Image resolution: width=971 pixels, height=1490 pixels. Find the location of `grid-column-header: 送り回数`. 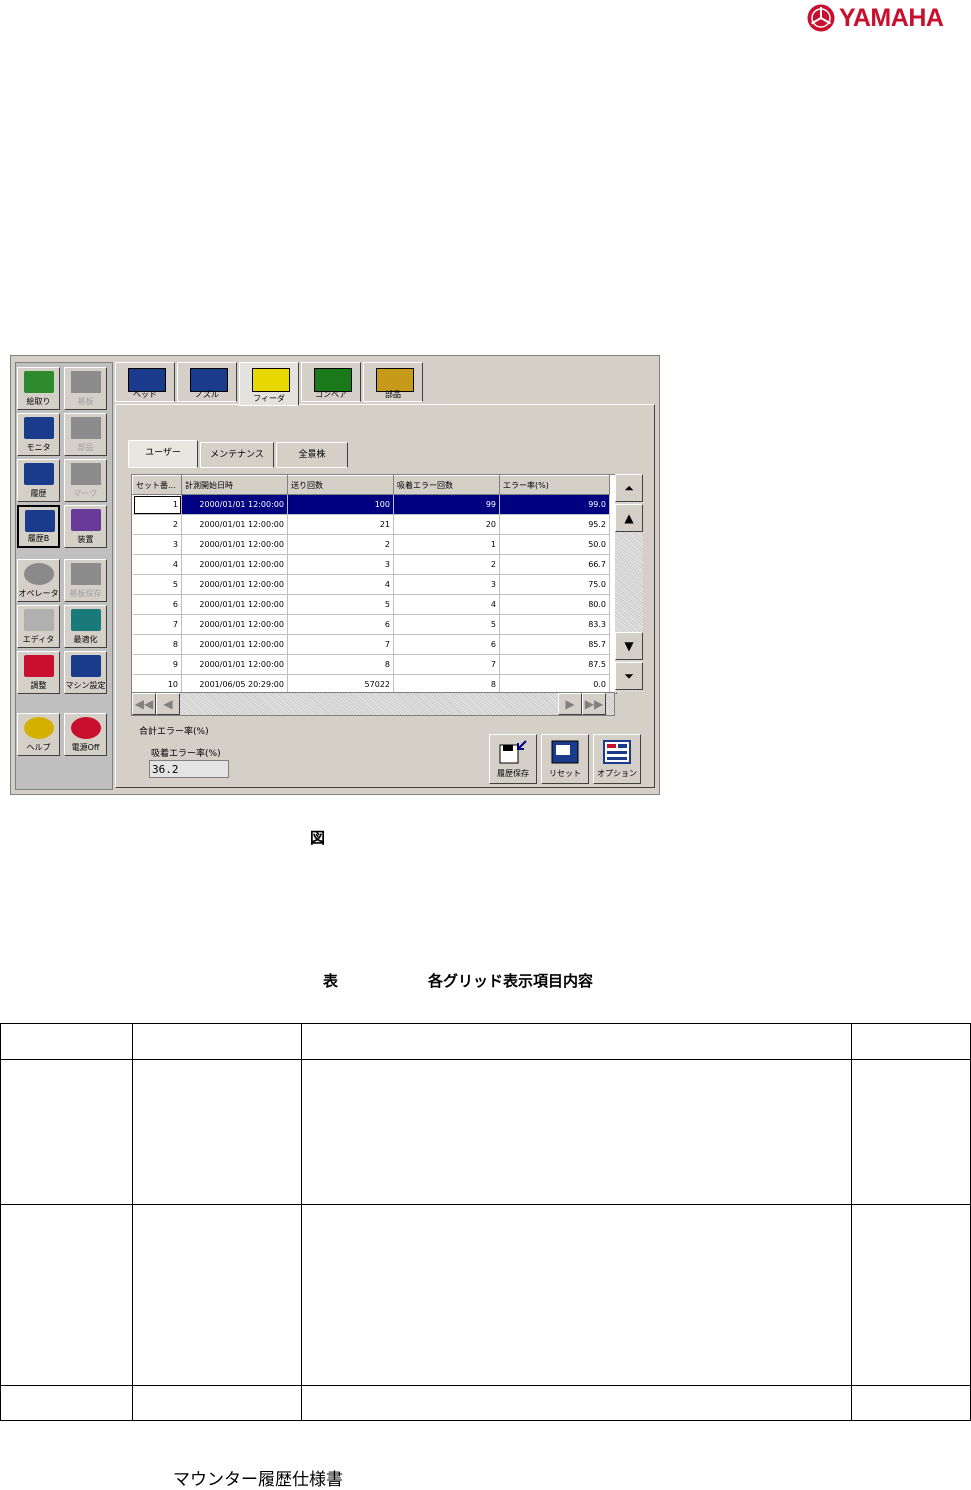

grid-column-header: 送り回数 is located at coordinates (340, 485).